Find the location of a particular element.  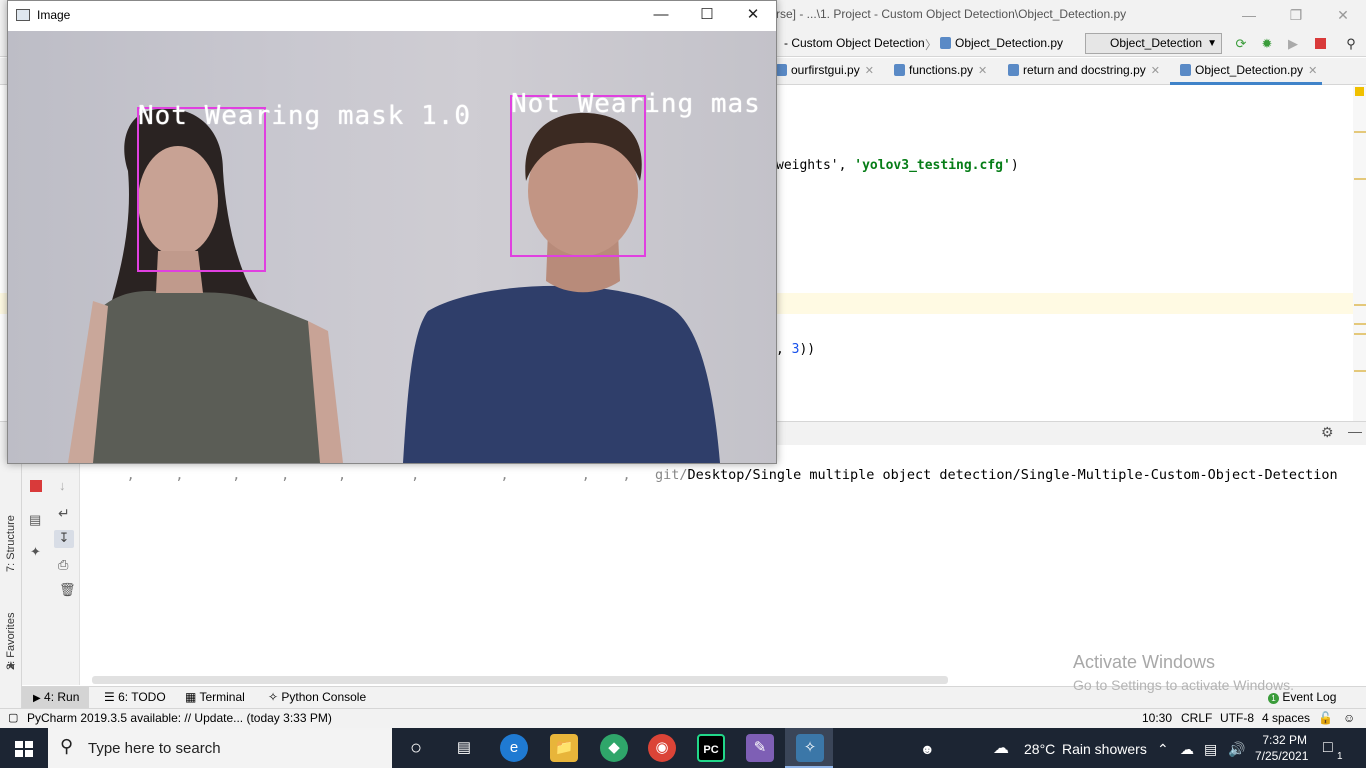

code-line: weights', 'yolov3_testing.cfg') is located at coordinates (897, 165).